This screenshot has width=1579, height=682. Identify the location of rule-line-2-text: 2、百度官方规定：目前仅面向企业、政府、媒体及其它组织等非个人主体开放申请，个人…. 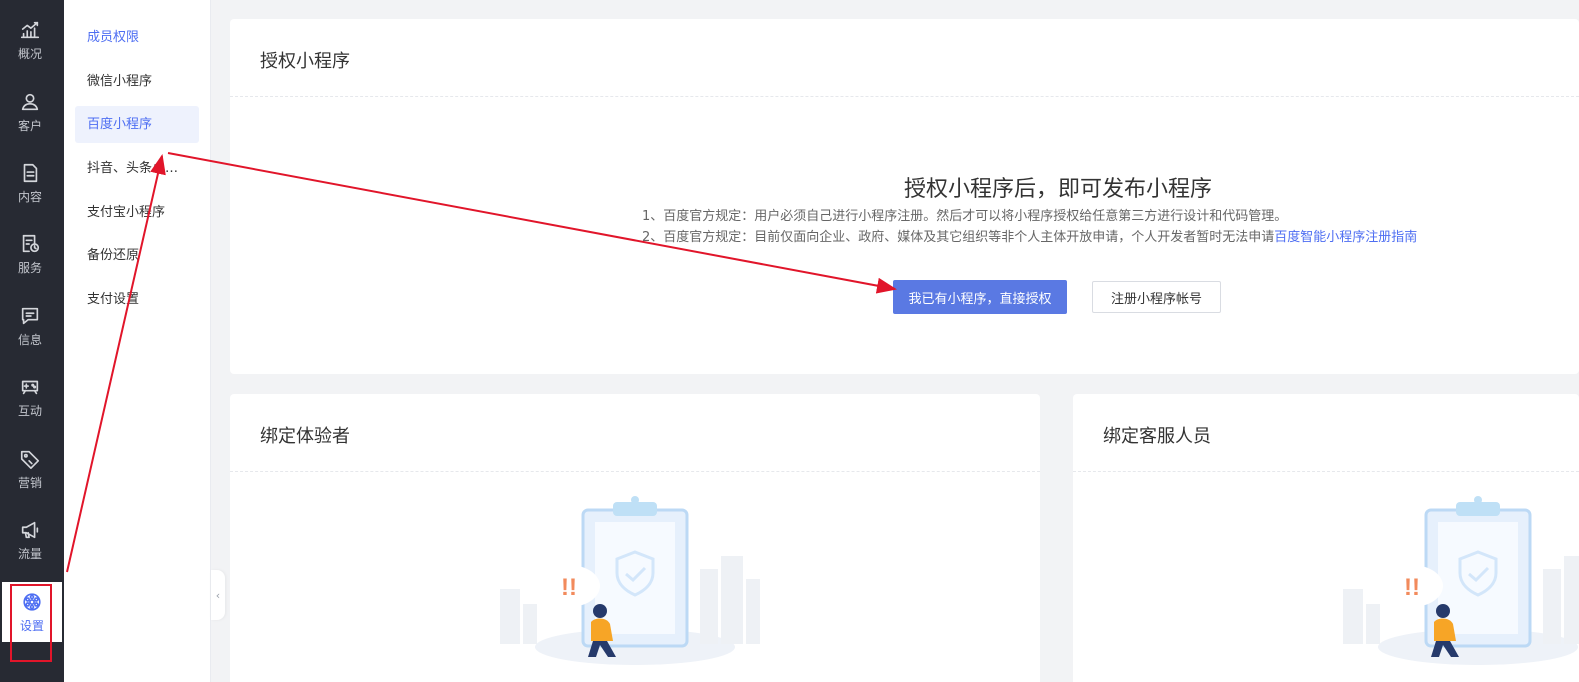
(958, 237).